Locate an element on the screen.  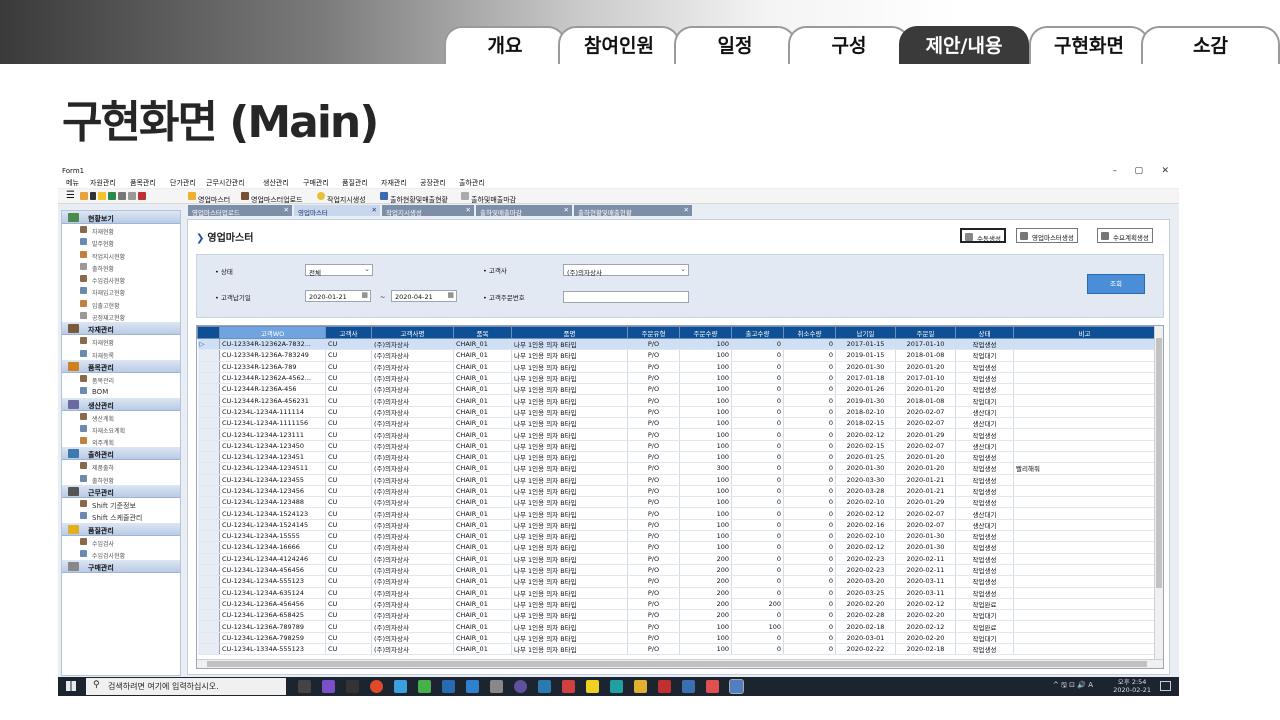
due-date-from: 2020-01-21 ▦ is located at coordinates (338, 296).